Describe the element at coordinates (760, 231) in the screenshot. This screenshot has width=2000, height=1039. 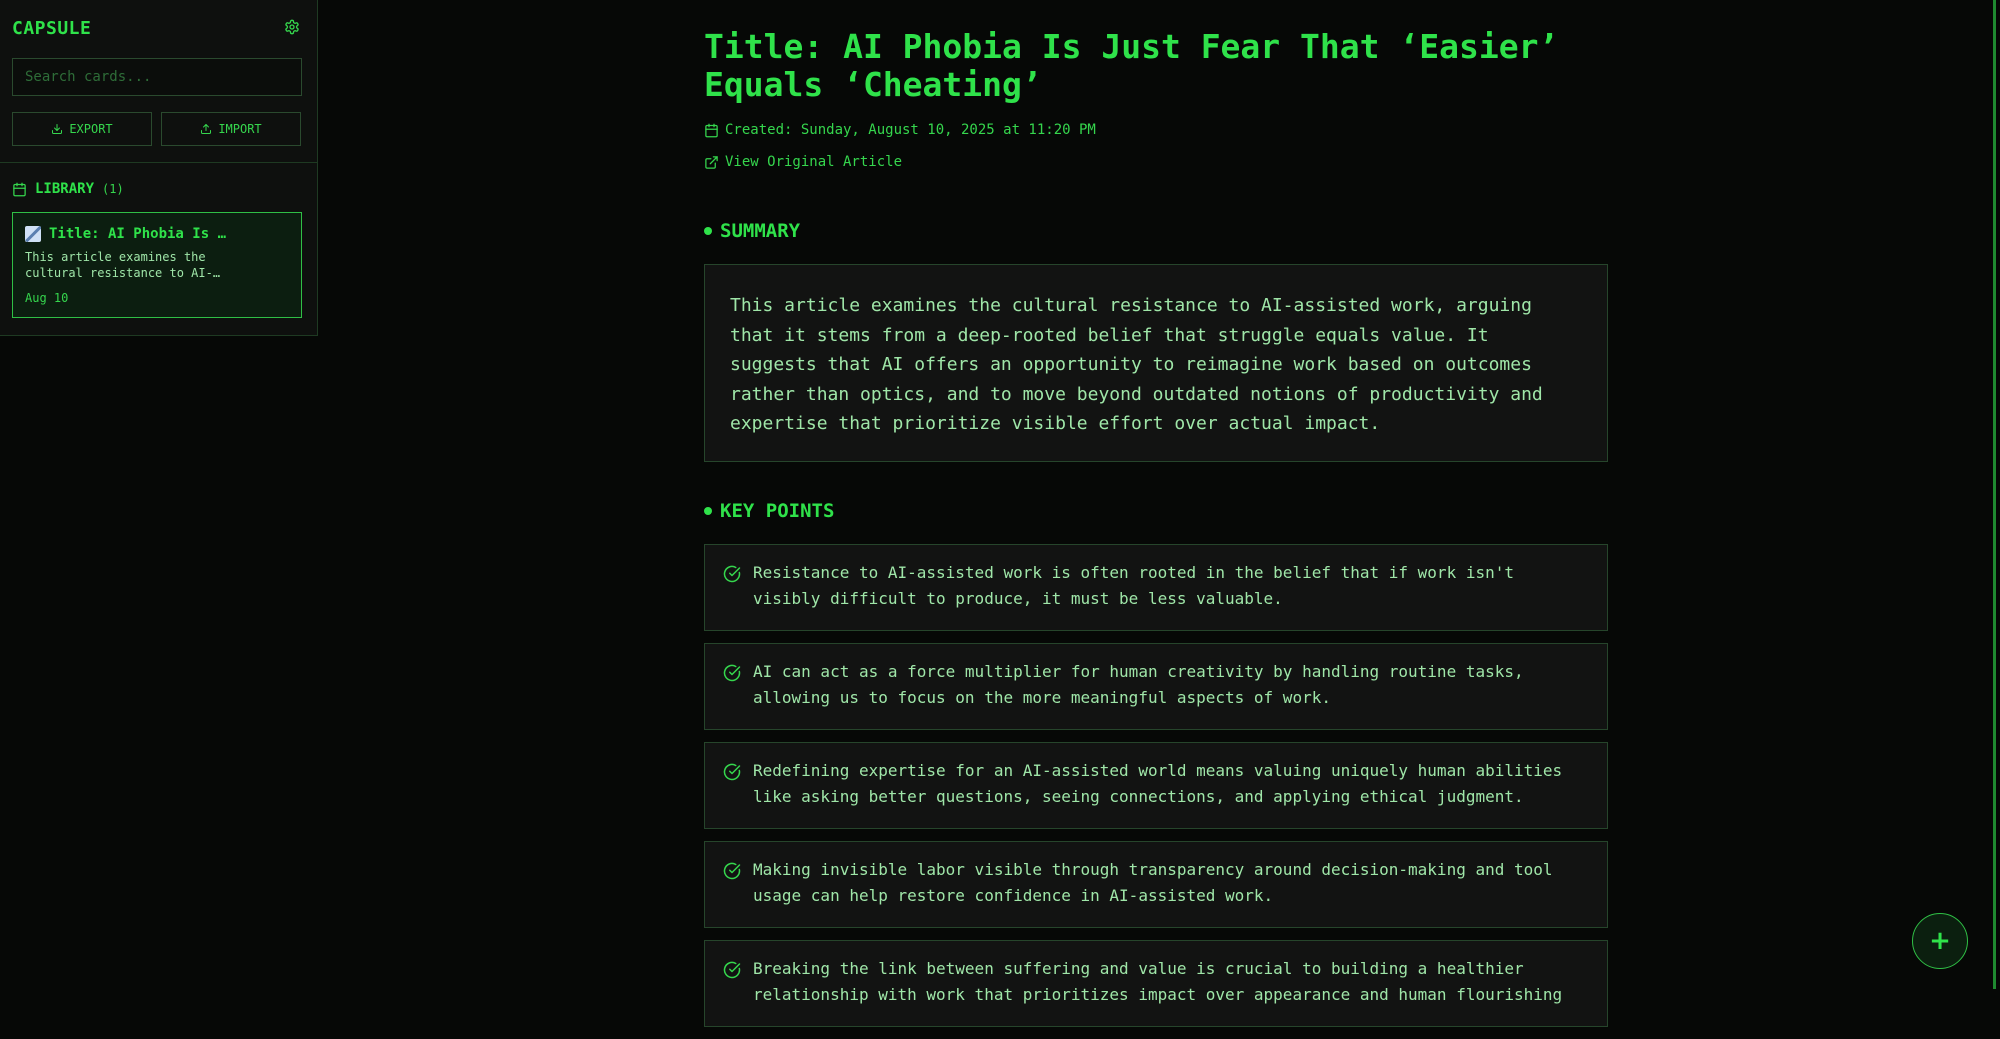
I see `summary-heading-text: SUMMARY` at that location.